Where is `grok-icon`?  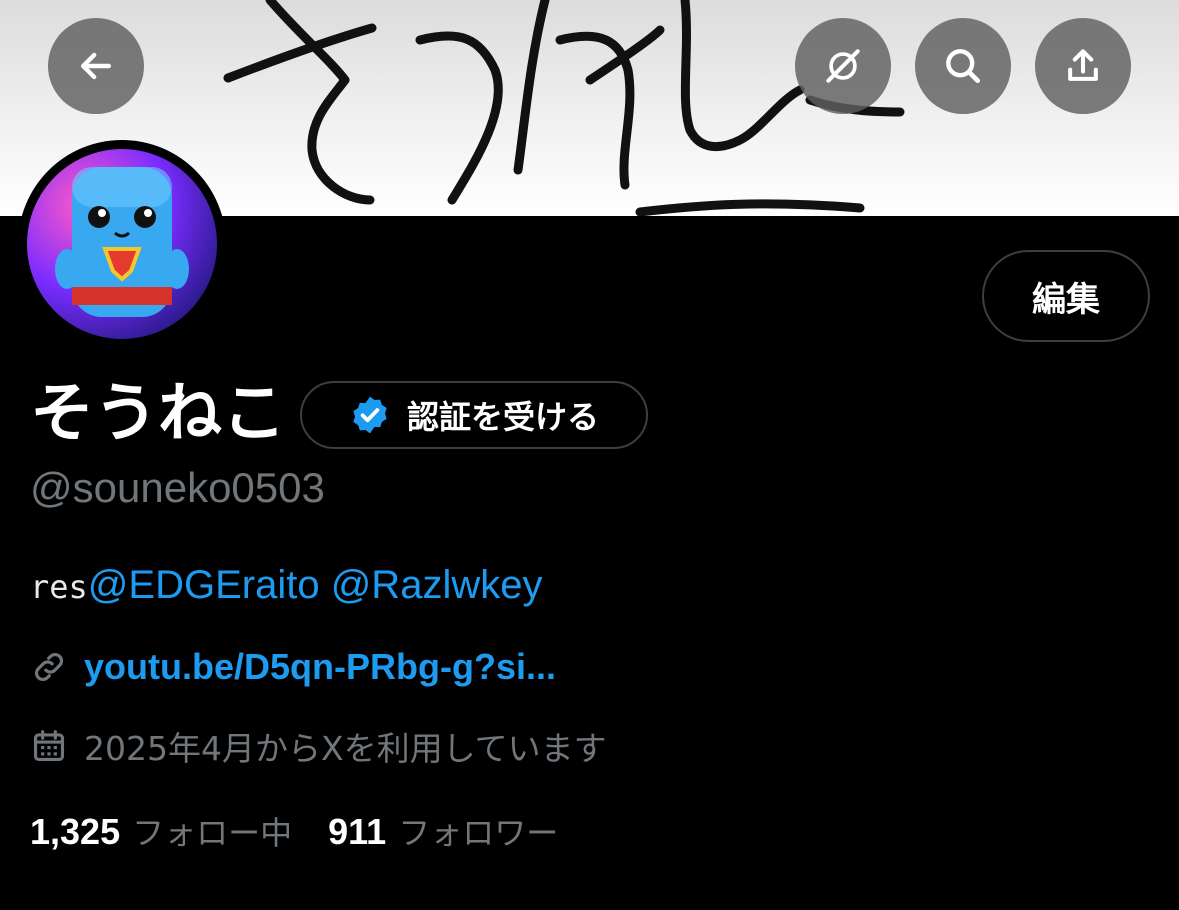 grok-icon is located at coordinates (843, 66).